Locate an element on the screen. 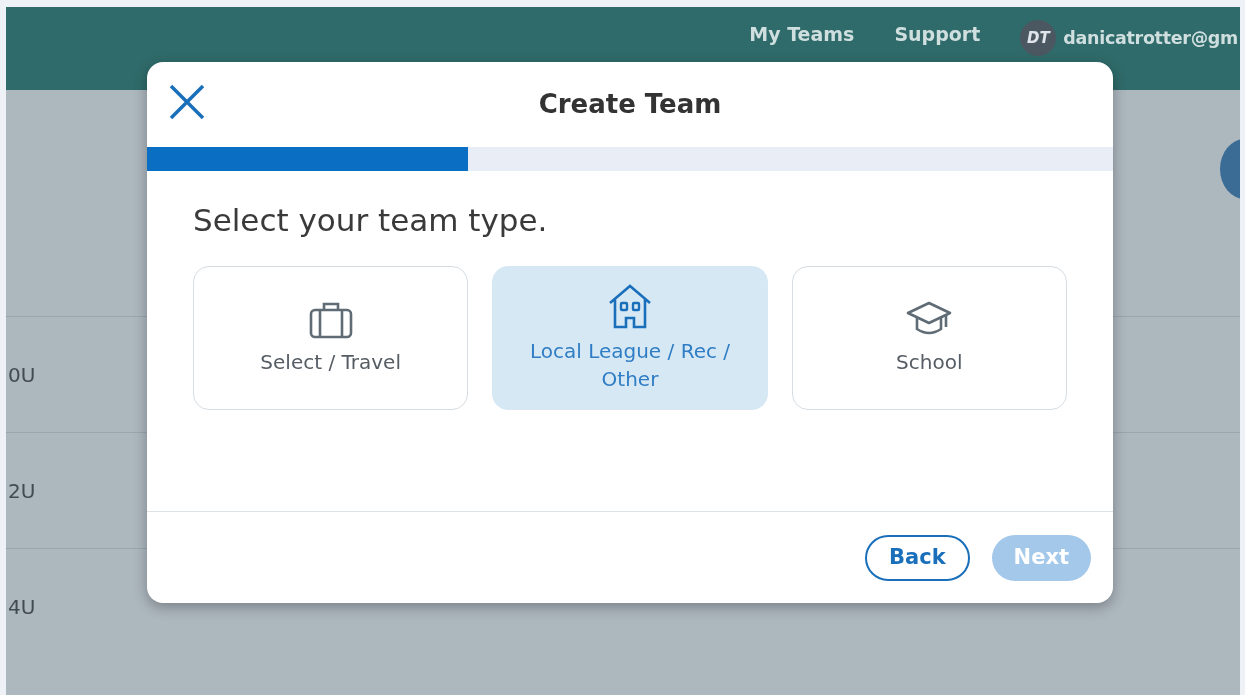  card-label: Select / Travel is located at coordinates (330, 362).